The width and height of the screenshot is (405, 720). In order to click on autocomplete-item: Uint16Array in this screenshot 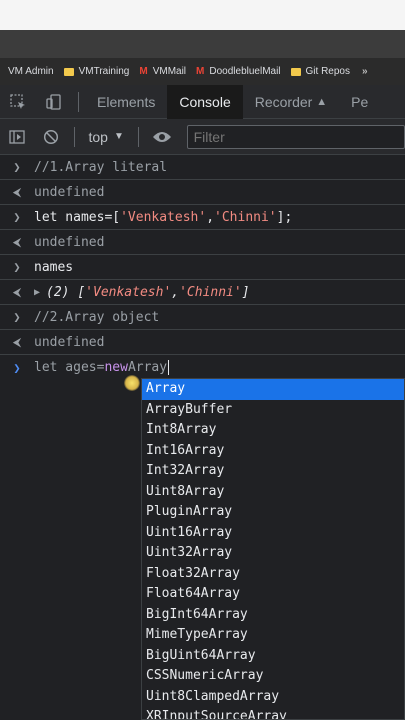, I will do `click(273, 533)`.